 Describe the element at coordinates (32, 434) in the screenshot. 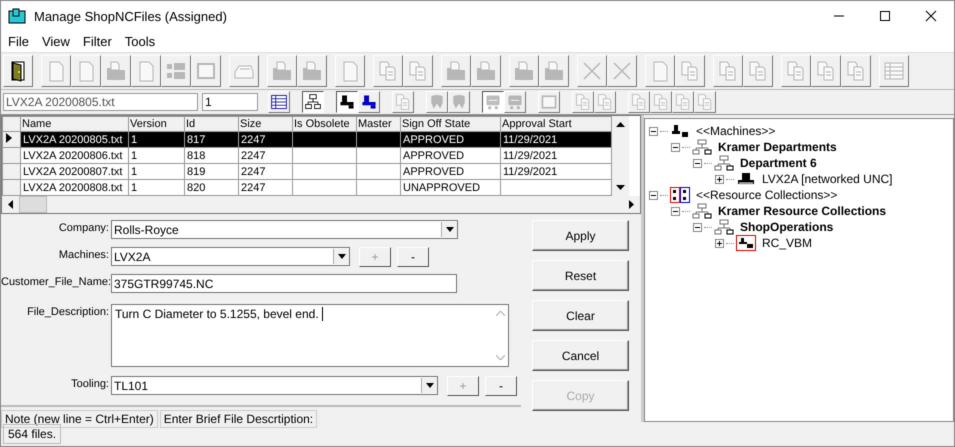

I see `status-text: 564 files.` at that location.